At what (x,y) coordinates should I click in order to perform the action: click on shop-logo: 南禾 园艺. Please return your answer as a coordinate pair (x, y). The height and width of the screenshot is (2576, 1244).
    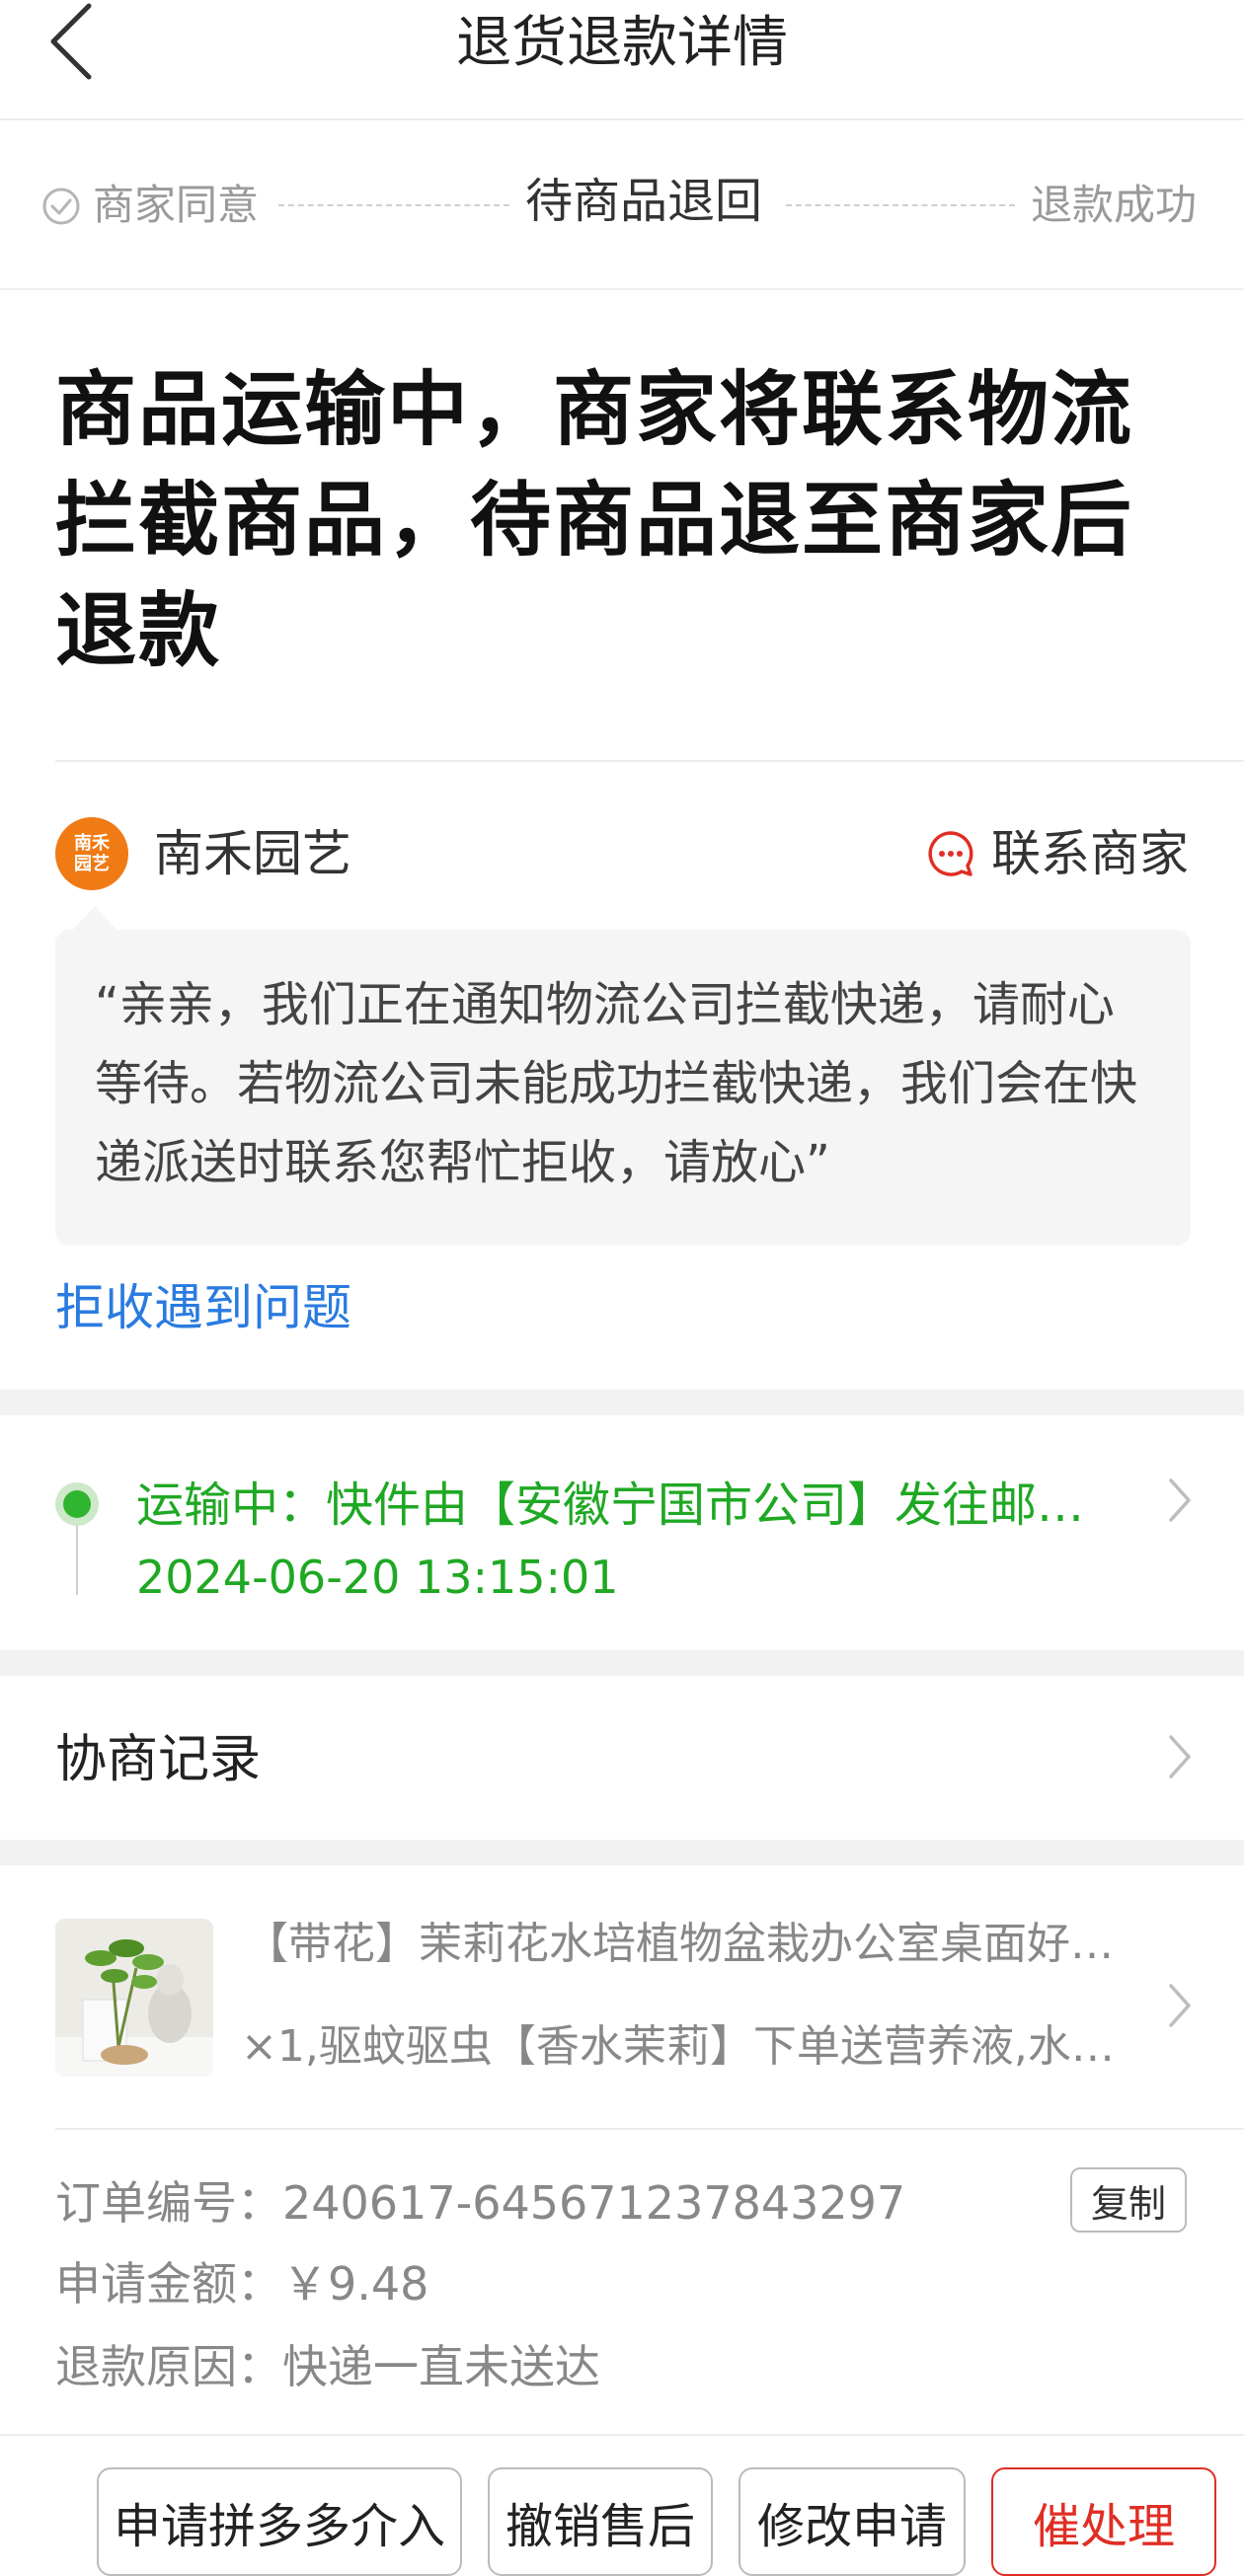
    Looking at the image, I should click on (92, 854).